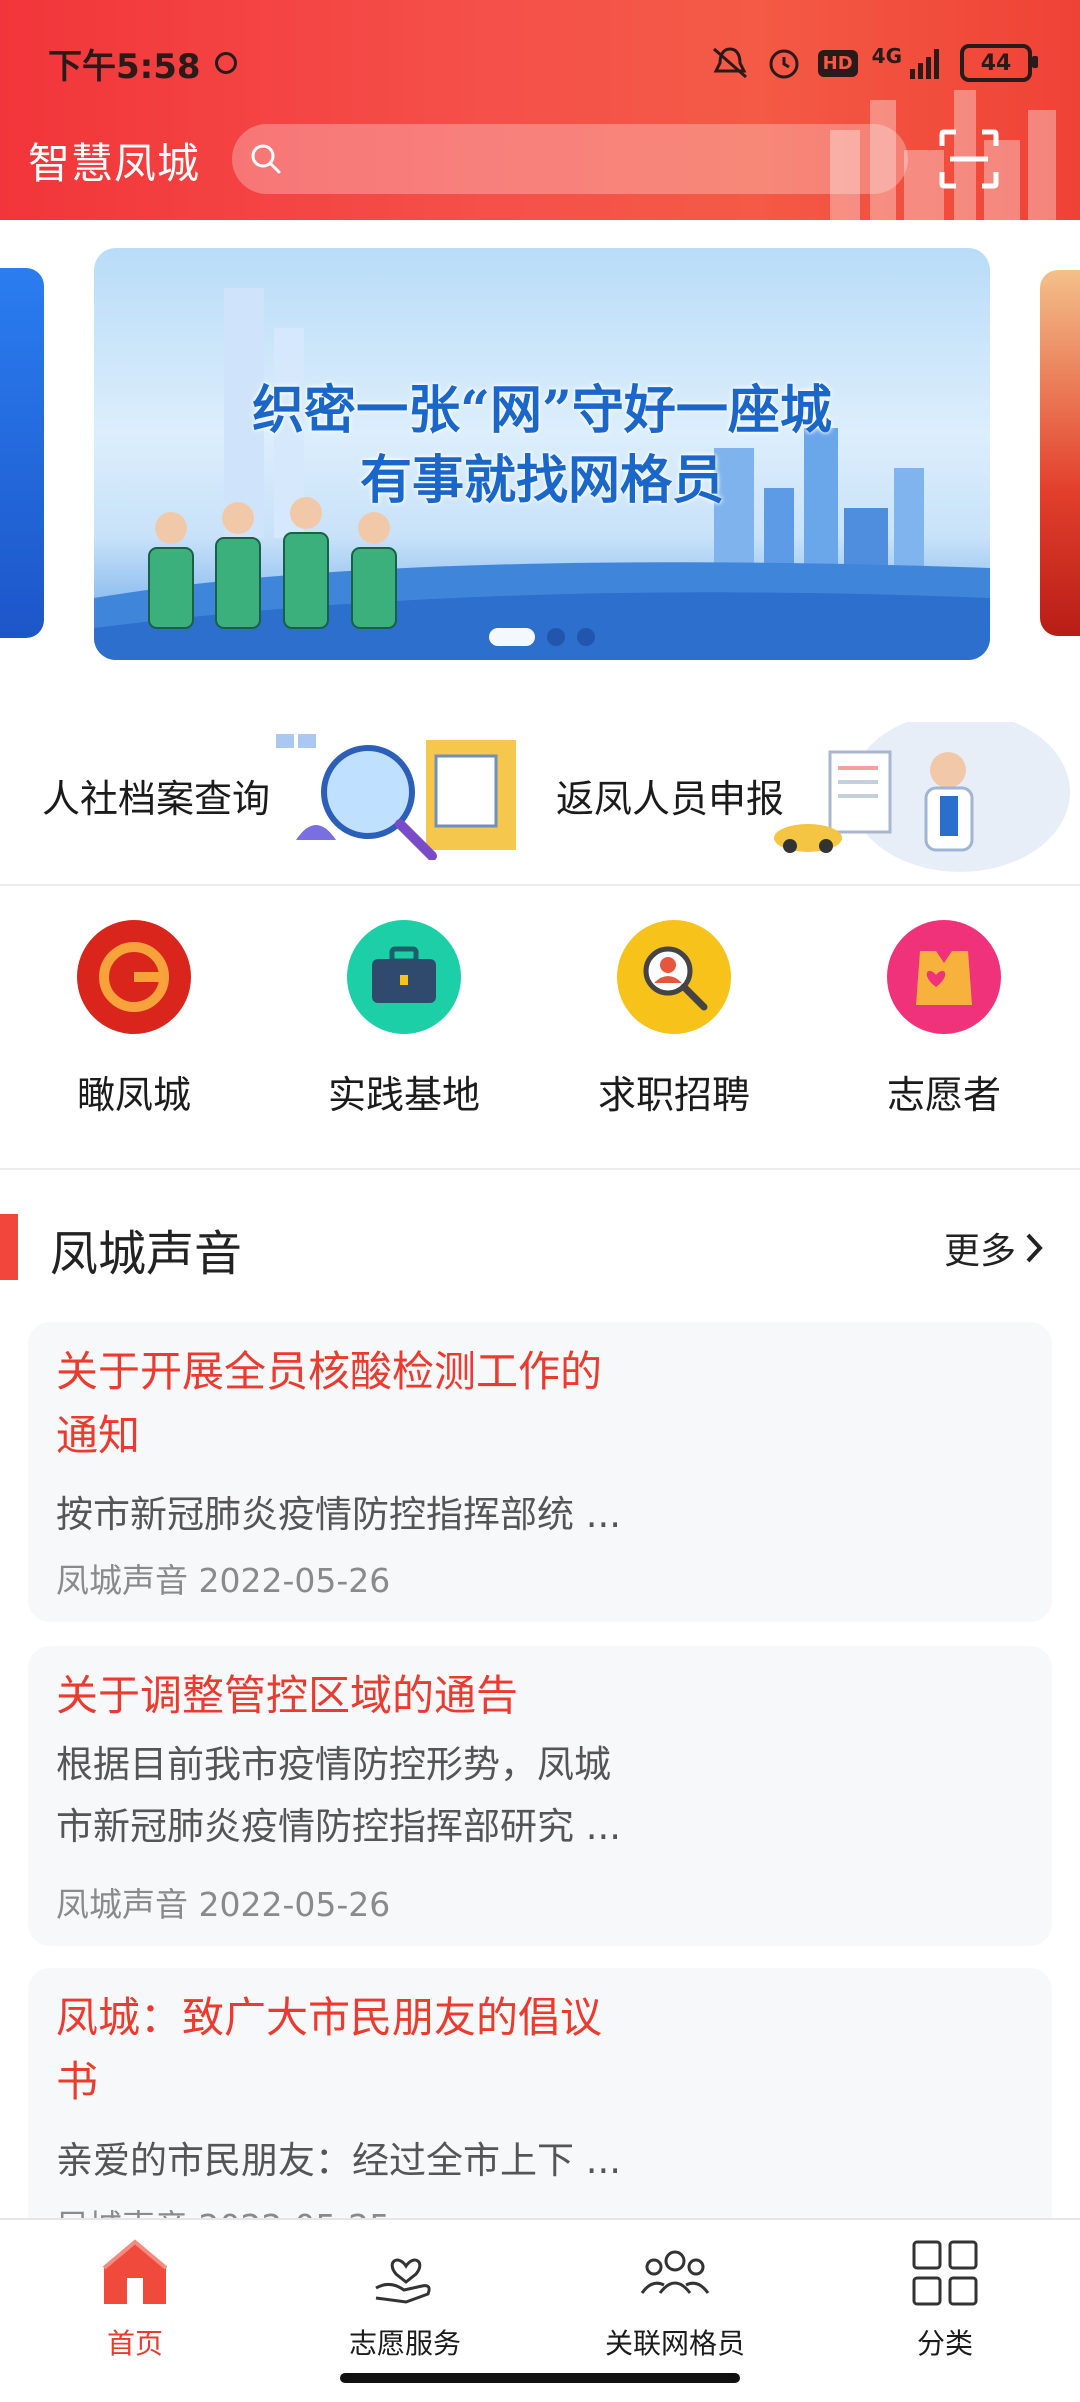  Describe the element at coordinates (999, 63) in the screenshot. I see `battery-indicator: 44` at that location.